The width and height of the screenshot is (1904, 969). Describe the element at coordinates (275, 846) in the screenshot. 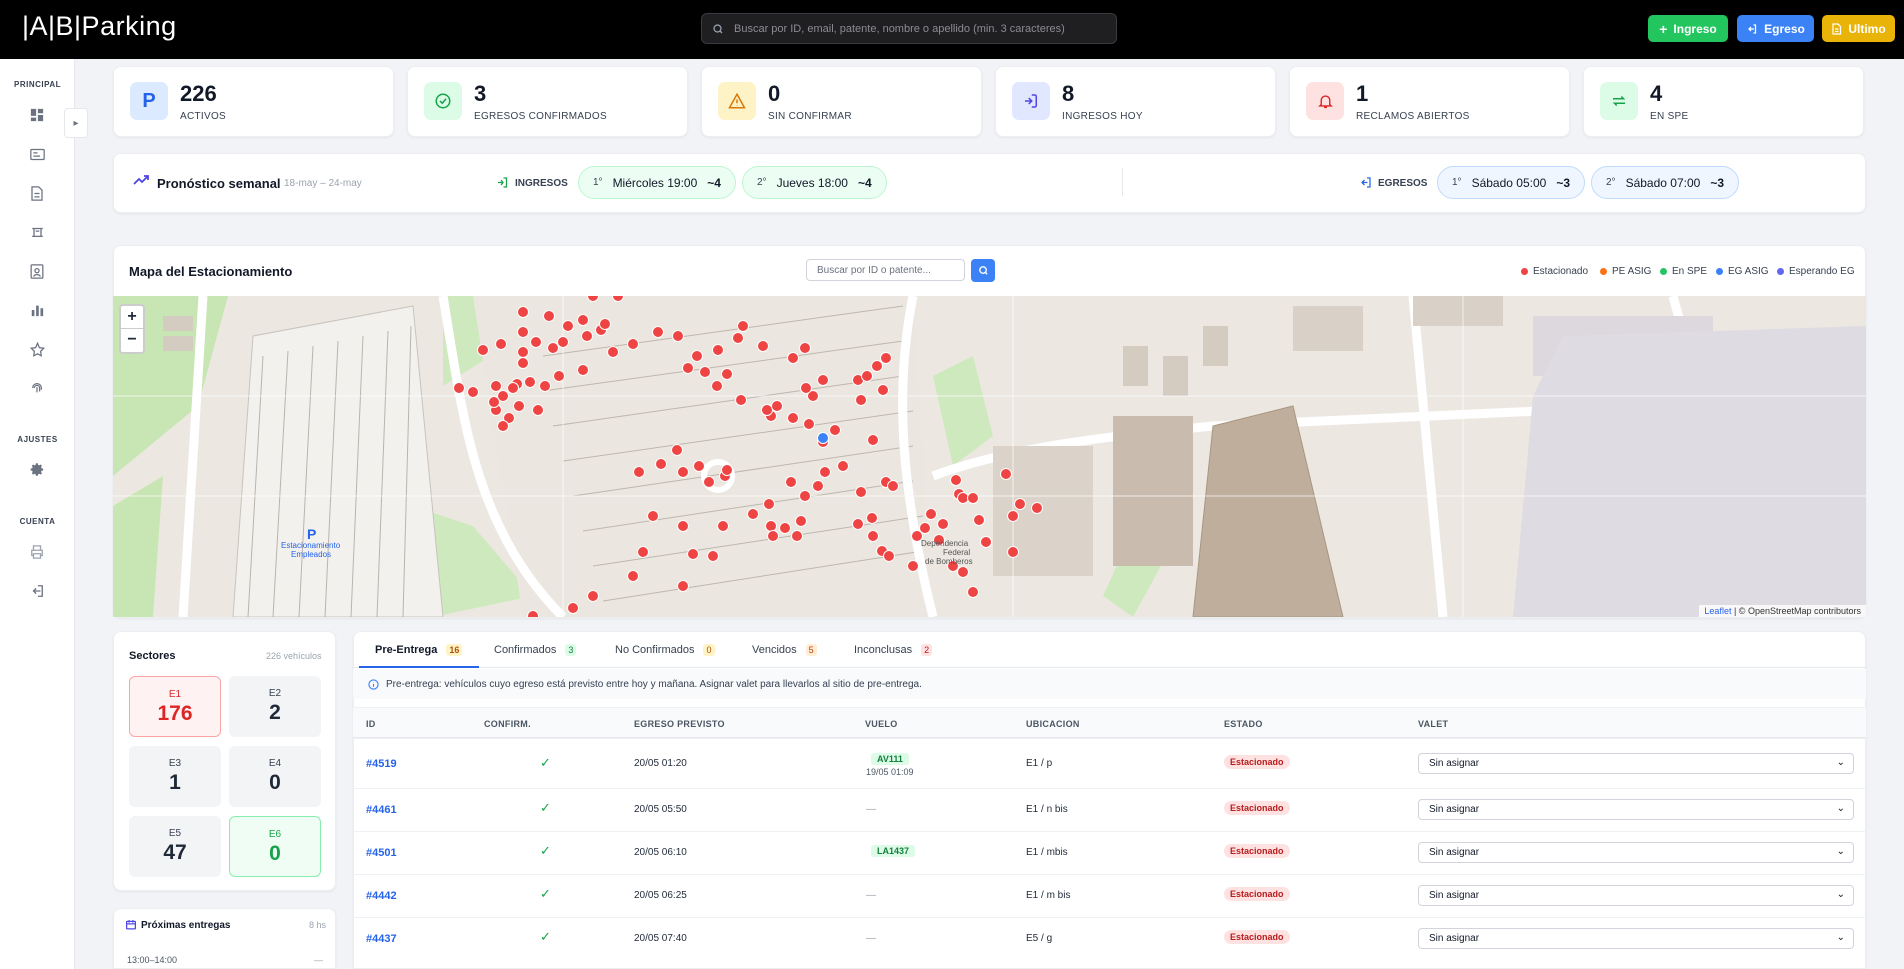

I see `sector-e6: E6 0` at that location.